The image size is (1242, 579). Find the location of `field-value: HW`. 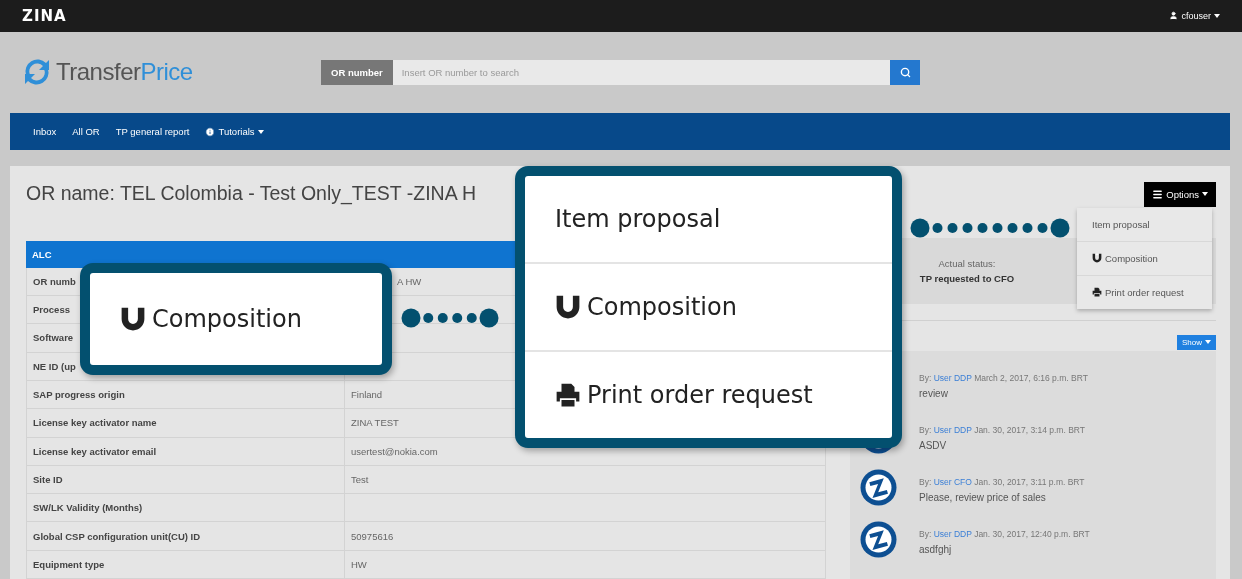

field-value: HW is located at coordinates (359, 564).